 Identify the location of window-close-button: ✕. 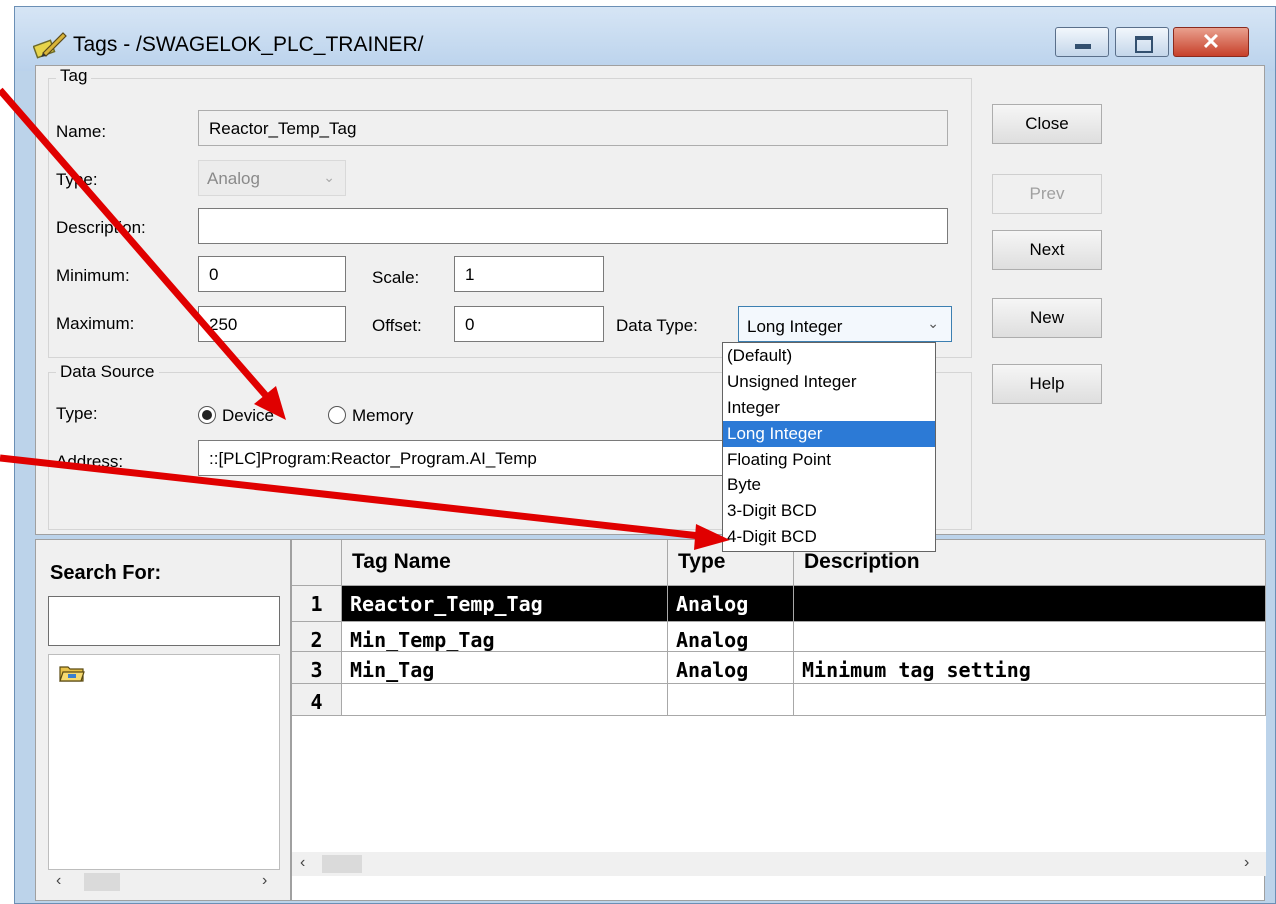
(1211, 42).